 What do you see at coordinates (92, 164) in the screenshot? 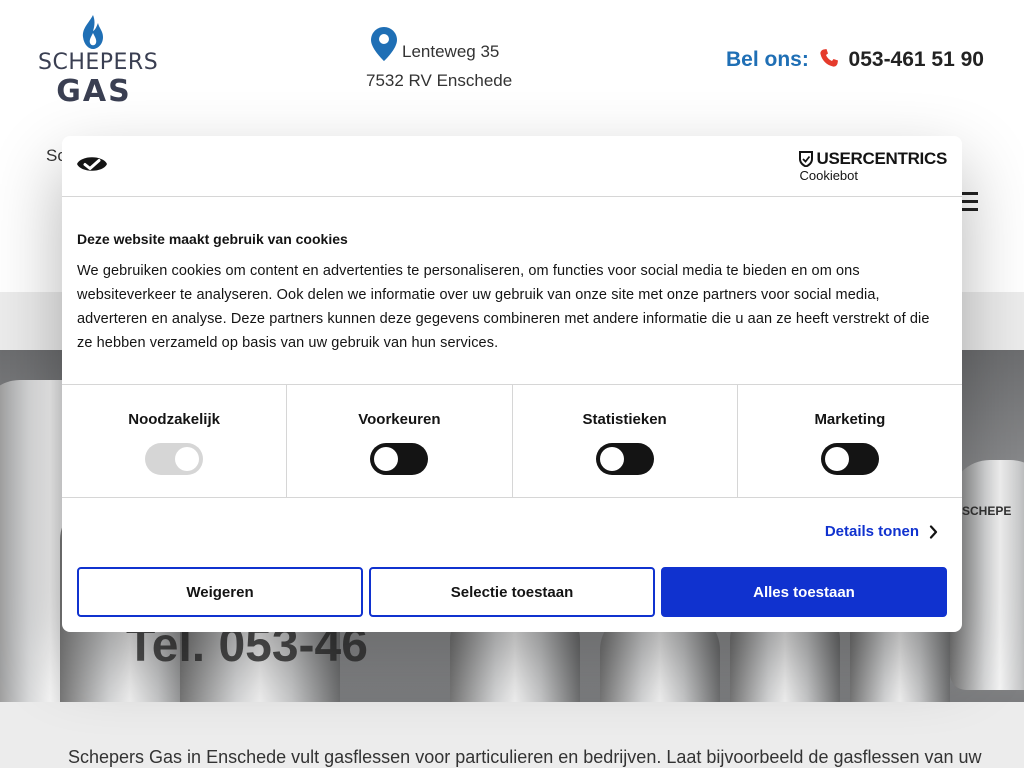
I see `cookiebot-eye-icon` at bounding box center [92, 164].